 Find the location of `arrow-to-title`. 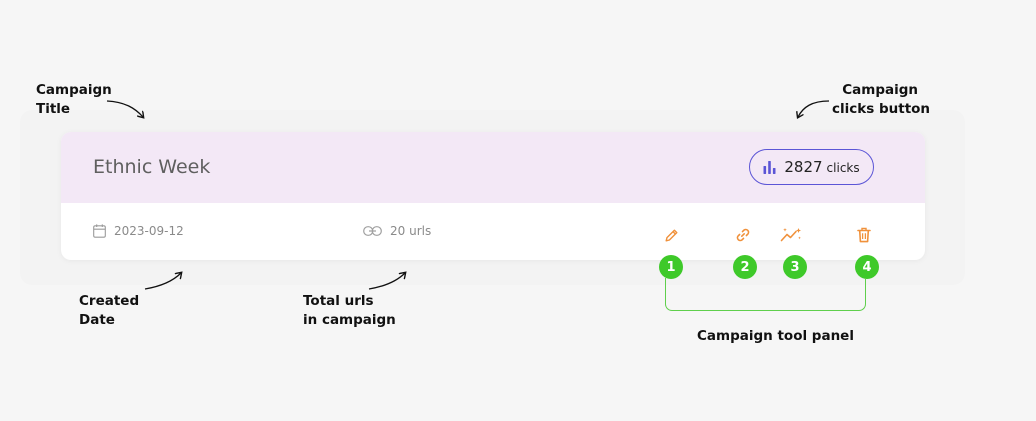

arrow-to-title is located at coordinates (124, 108).